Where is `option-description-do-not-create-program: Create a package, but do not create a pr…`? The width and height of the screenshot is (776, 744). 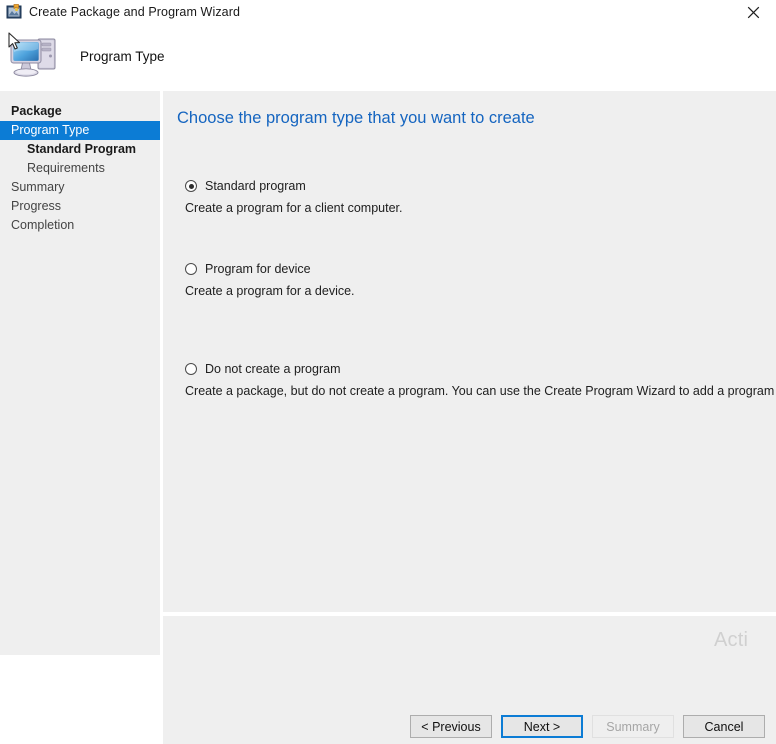
option-description-do-not-create-program: Create a package, but do not create a pr… is located at coordinates (480, 391).